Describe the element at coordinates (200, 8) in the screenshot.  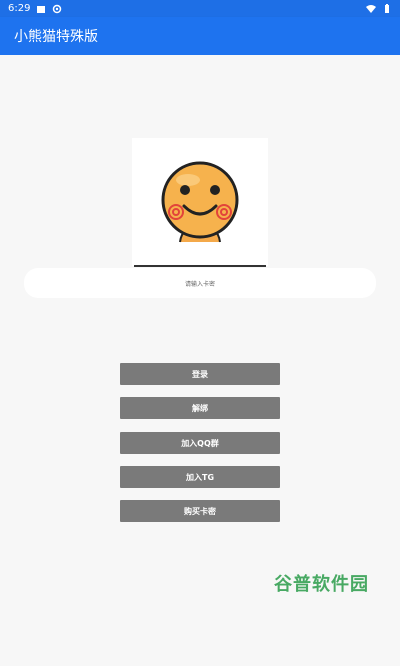
I see `status-bar: 6:29` at that location.